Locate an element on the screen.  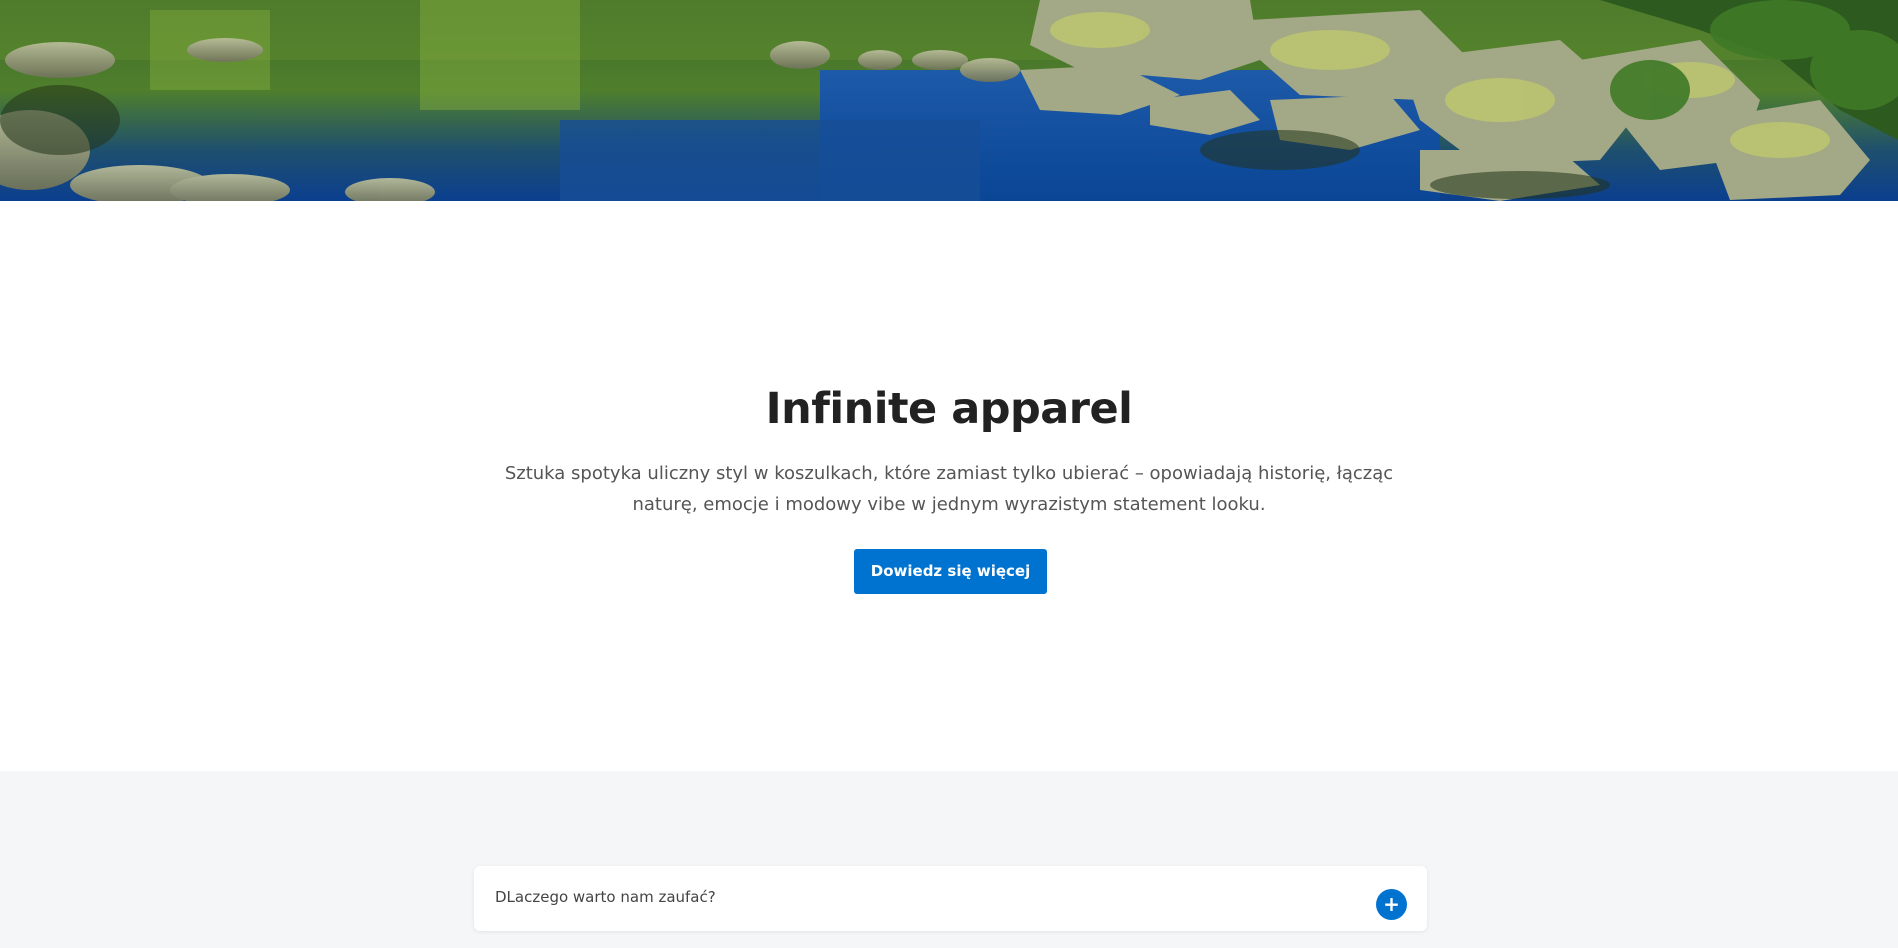
faq-item: DLaczego warto nam zaufać? + is located at coordinates (950, 898).